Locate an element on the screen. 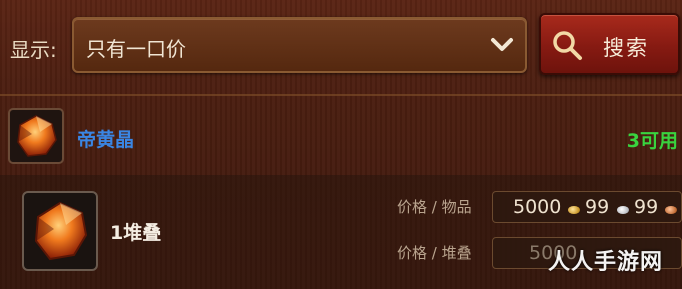 Image resolution: width=682 pixels, height=289 pixels. stack-count: 1堆叠 is located at coordinates (136, 233).